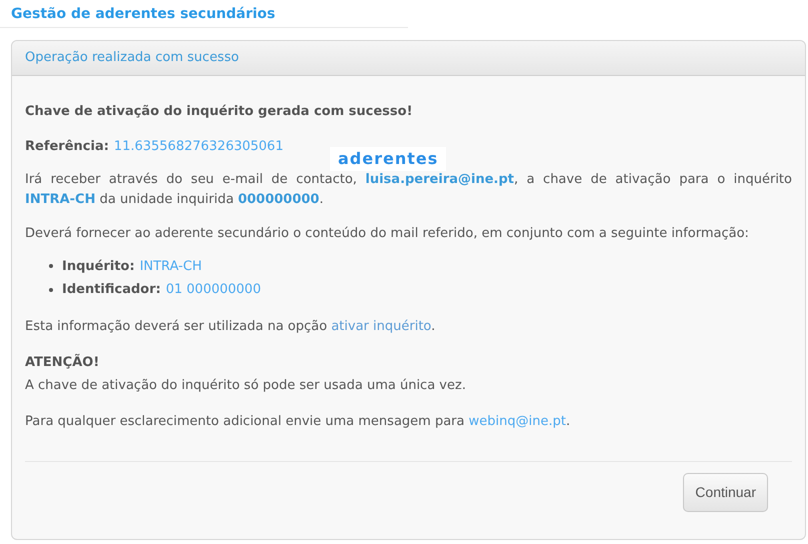 The width and height of the screenshot is (808, 544). What do you see at coordinates (388, 159) in the screenshot?
I see `overlay-label: aderentes` at bounding box center [388, 159].